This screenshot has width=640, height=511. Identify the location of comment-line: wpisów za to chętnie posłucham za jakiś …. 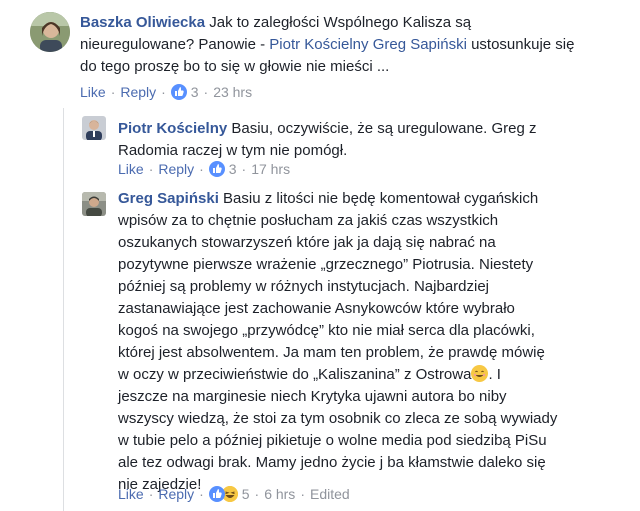
(308, 220).